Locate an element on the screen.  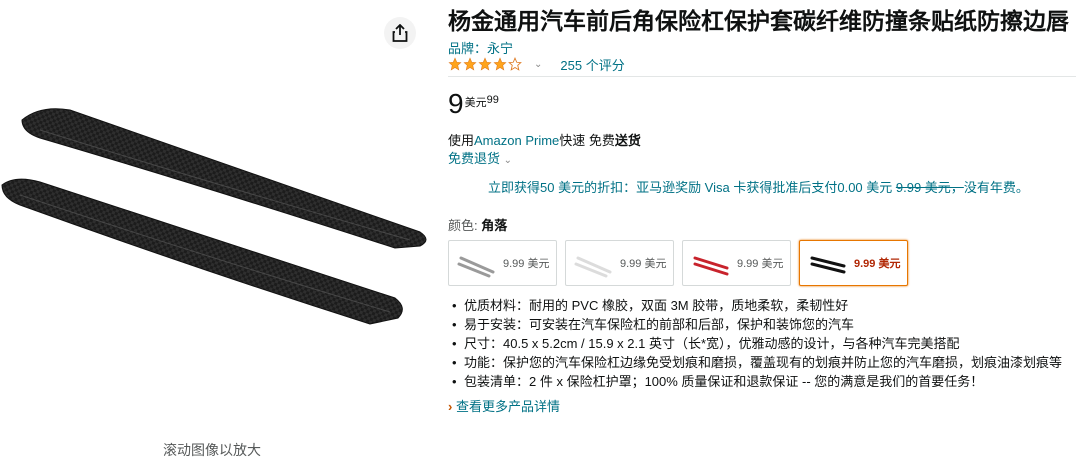
promo-text: 立即获得50 美元的折扣：亚马逊奖励 Visa 卡获得批准后支付0.00 美元 is located at coordinates (690, 187).